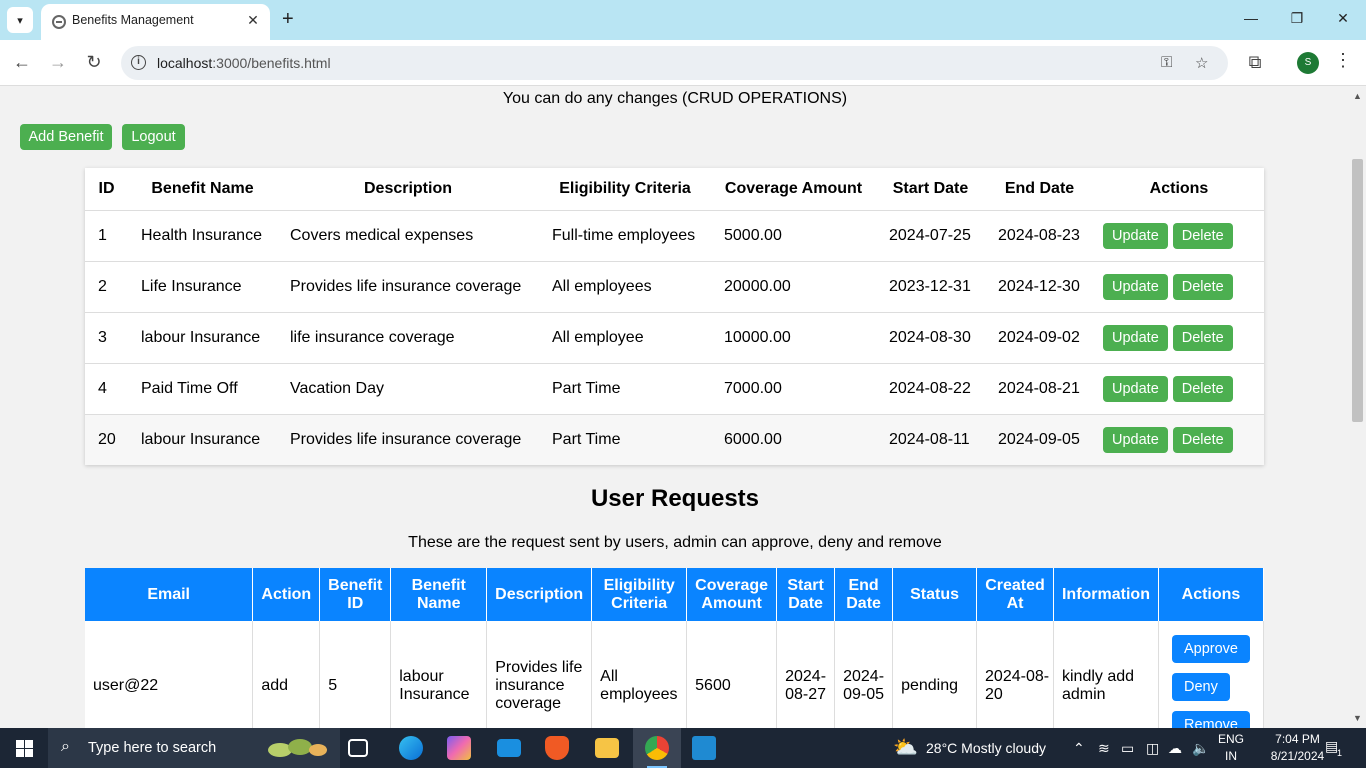 The image size is (1366, 768). What do you see at coordinates (58, 62) in the screenshot?
I see `forward-arrow-icon: →` at bounding box center [58, 62].